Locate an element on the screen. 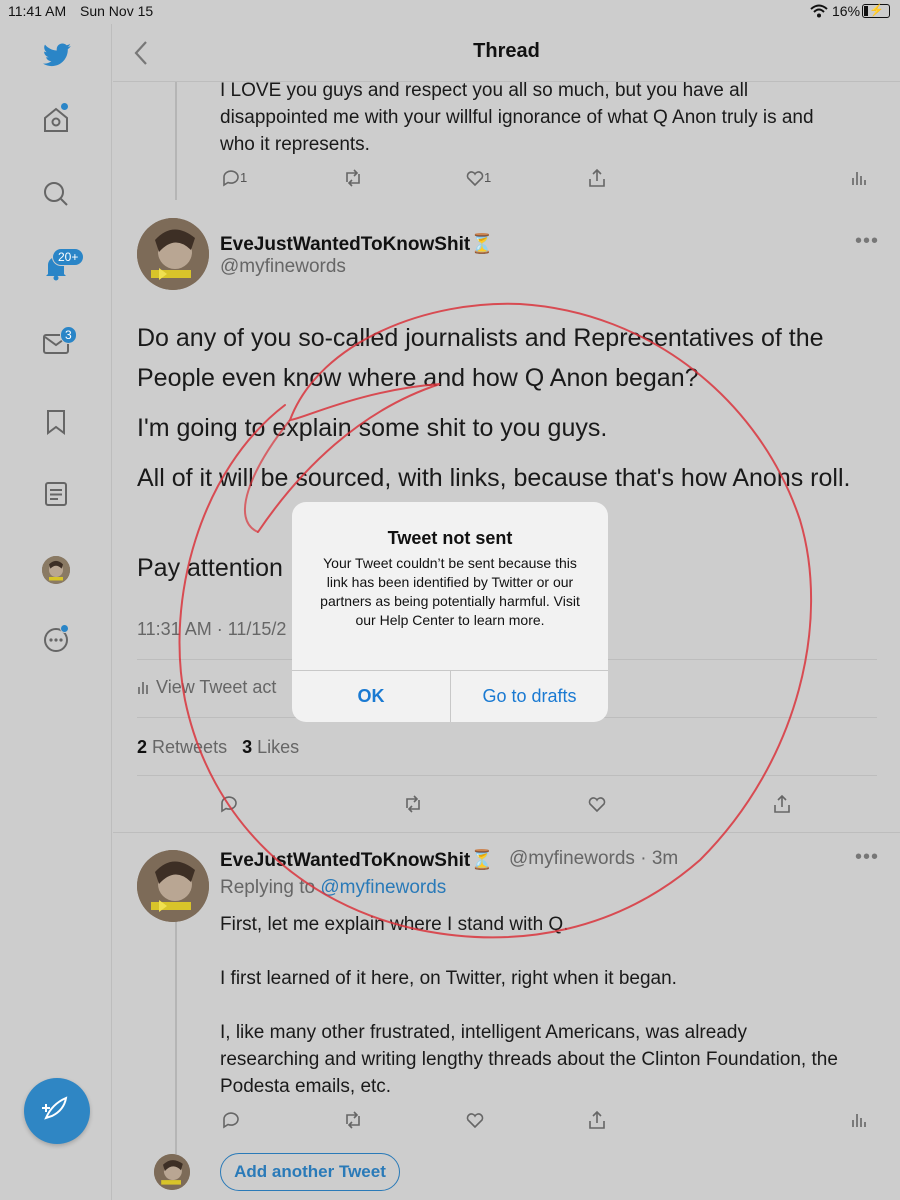  thread-line-bottom is located at coordinates (176, 1033).